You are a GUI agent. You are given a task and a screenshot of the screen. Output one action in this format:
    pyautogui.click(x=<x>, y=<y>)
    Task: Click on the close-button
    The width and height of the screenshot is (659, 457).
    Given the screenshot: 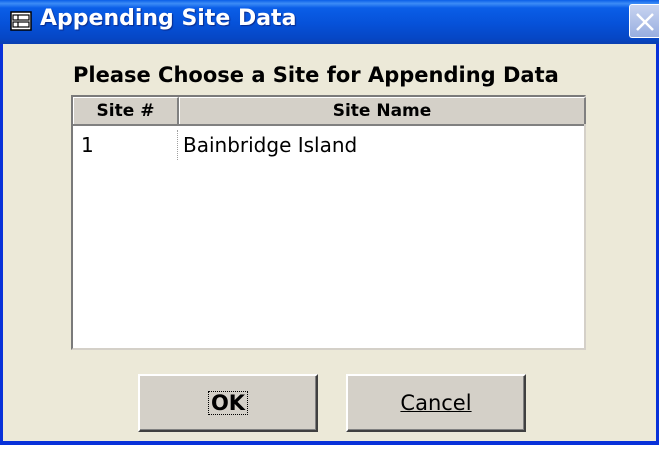 What is the action you would take?
    pyautogui.click(x=644, y=21)
    